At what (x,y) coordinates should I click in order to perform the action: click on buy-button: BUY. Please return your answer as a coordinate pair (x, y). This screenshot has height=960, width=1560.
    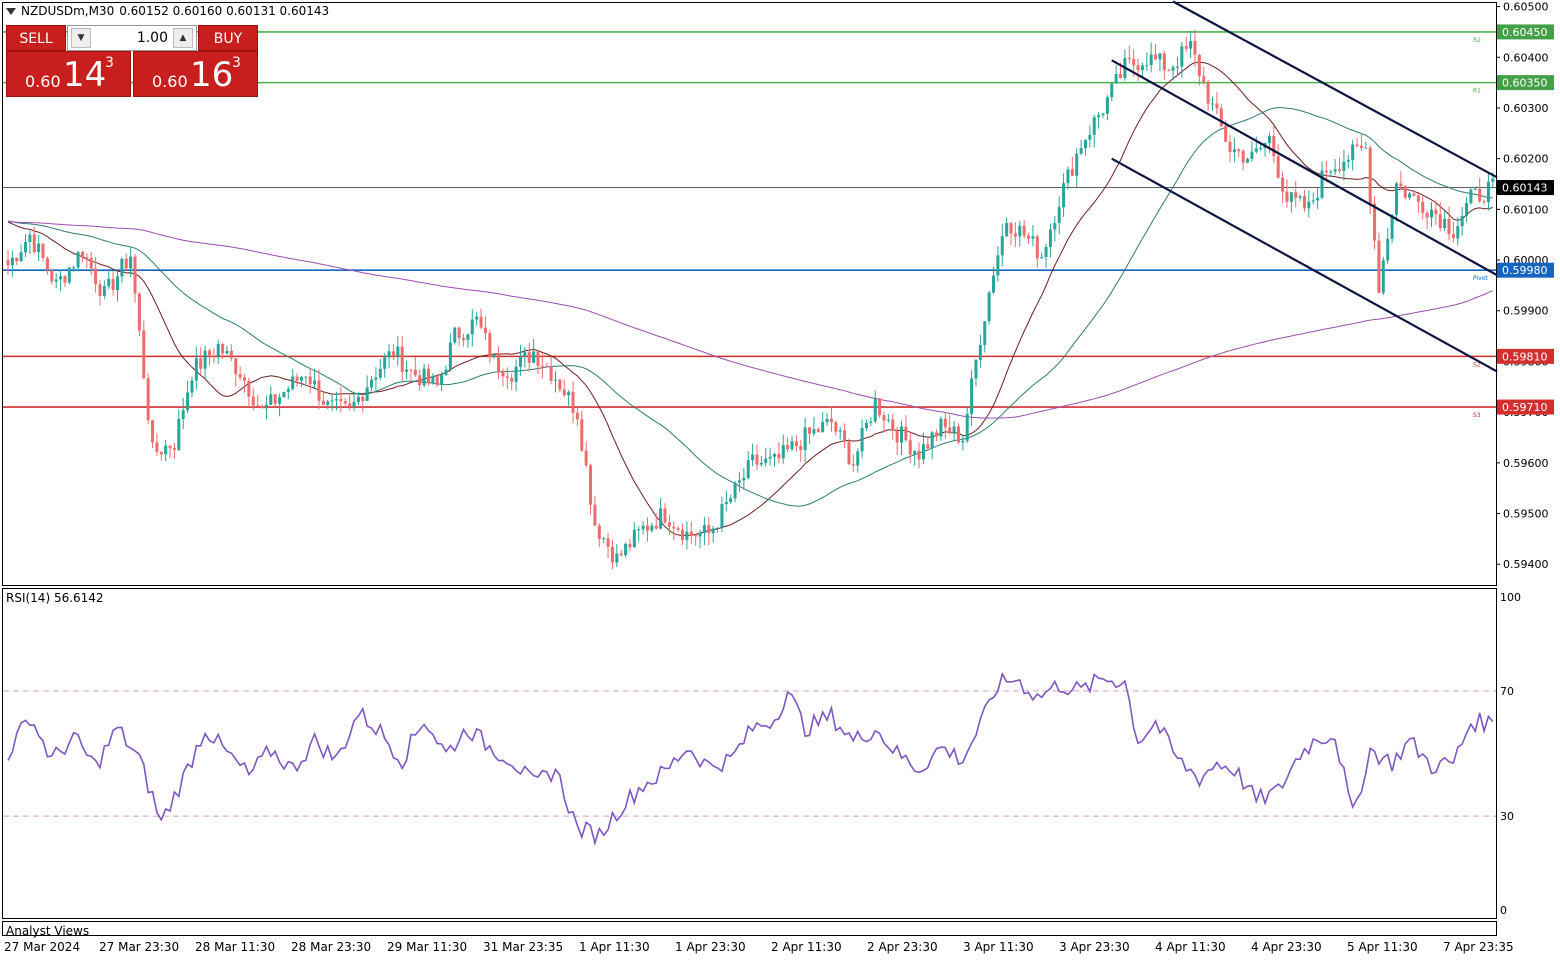
    Looking at the image, I should click on (228, 38).